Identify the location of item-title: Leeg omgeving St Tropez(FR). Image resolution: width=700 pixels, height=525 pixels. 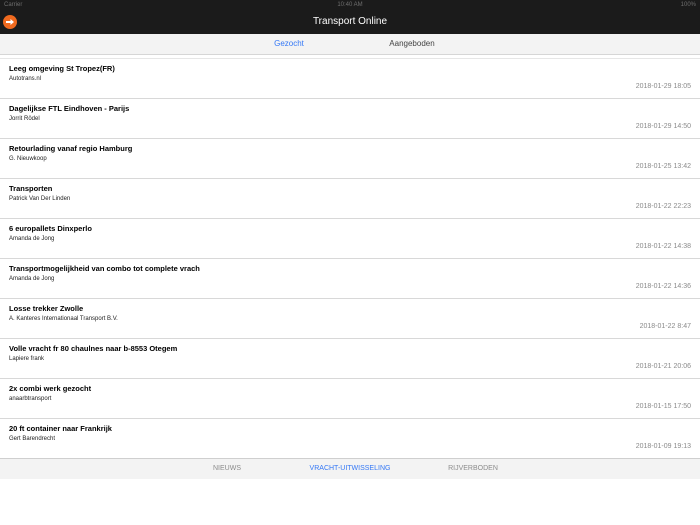
(62, 68).